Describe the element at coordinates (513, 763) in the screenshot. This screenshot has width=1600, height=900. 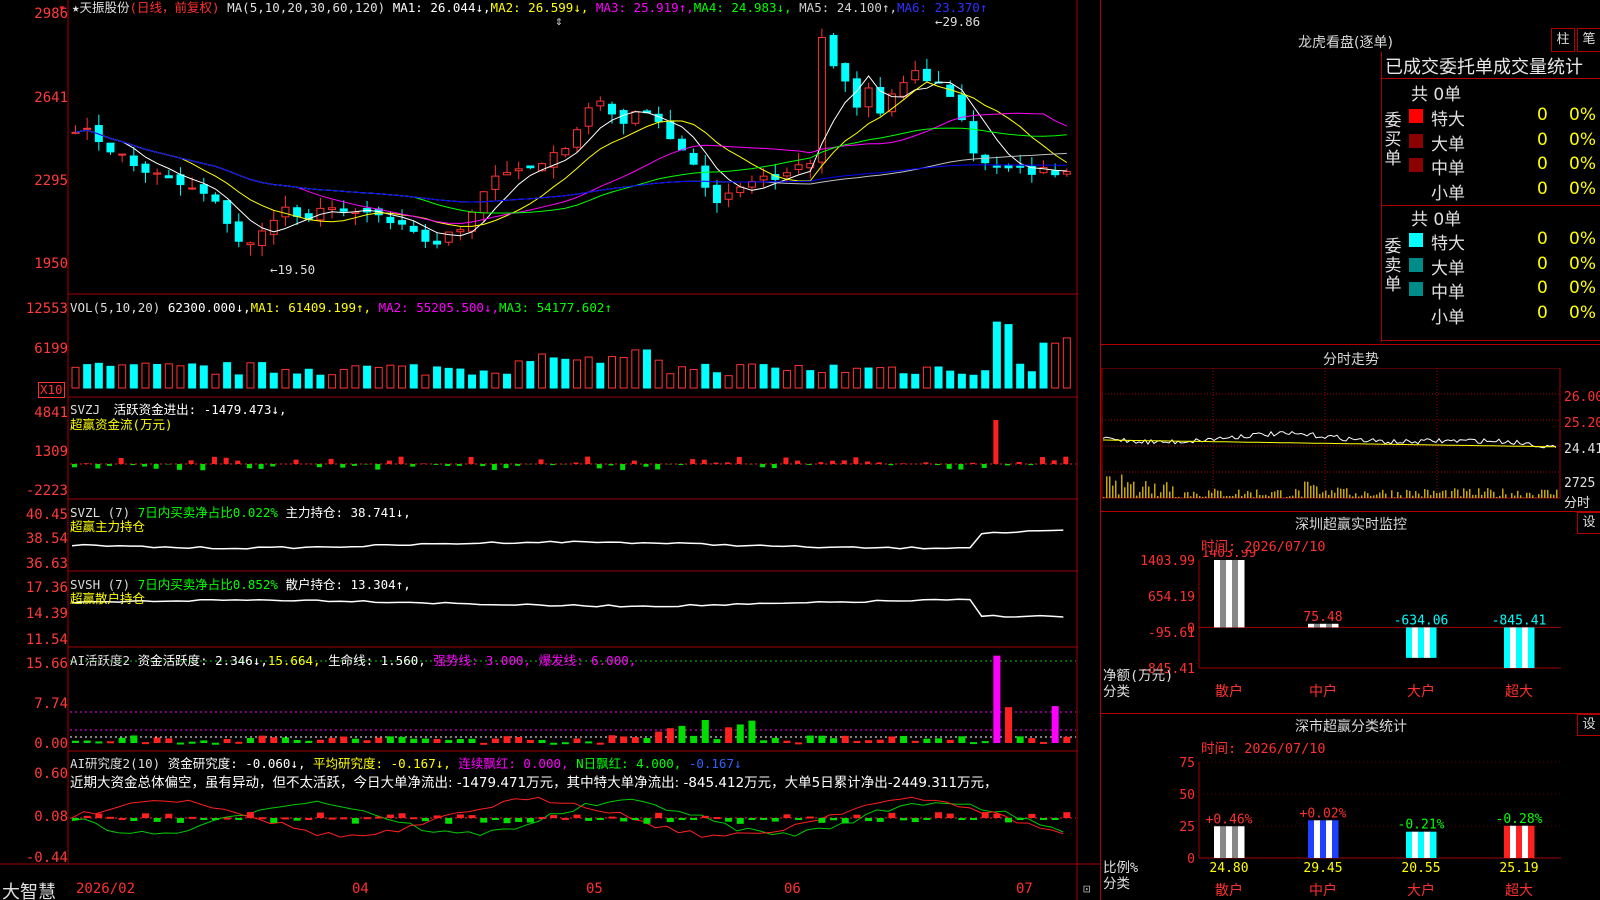
I see `ai2-continuous-red: 连续飘红: 0.000,` at that location.